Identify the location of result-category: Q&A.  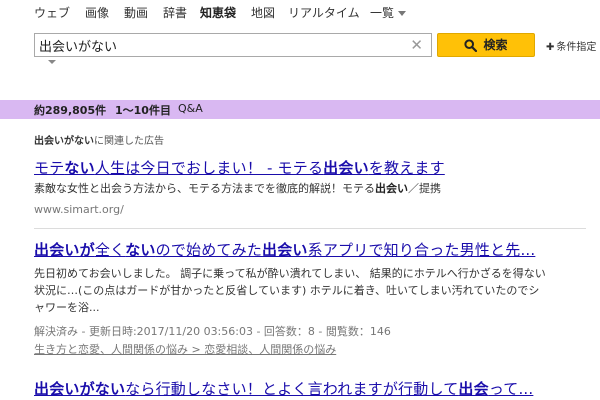
(190, 108).